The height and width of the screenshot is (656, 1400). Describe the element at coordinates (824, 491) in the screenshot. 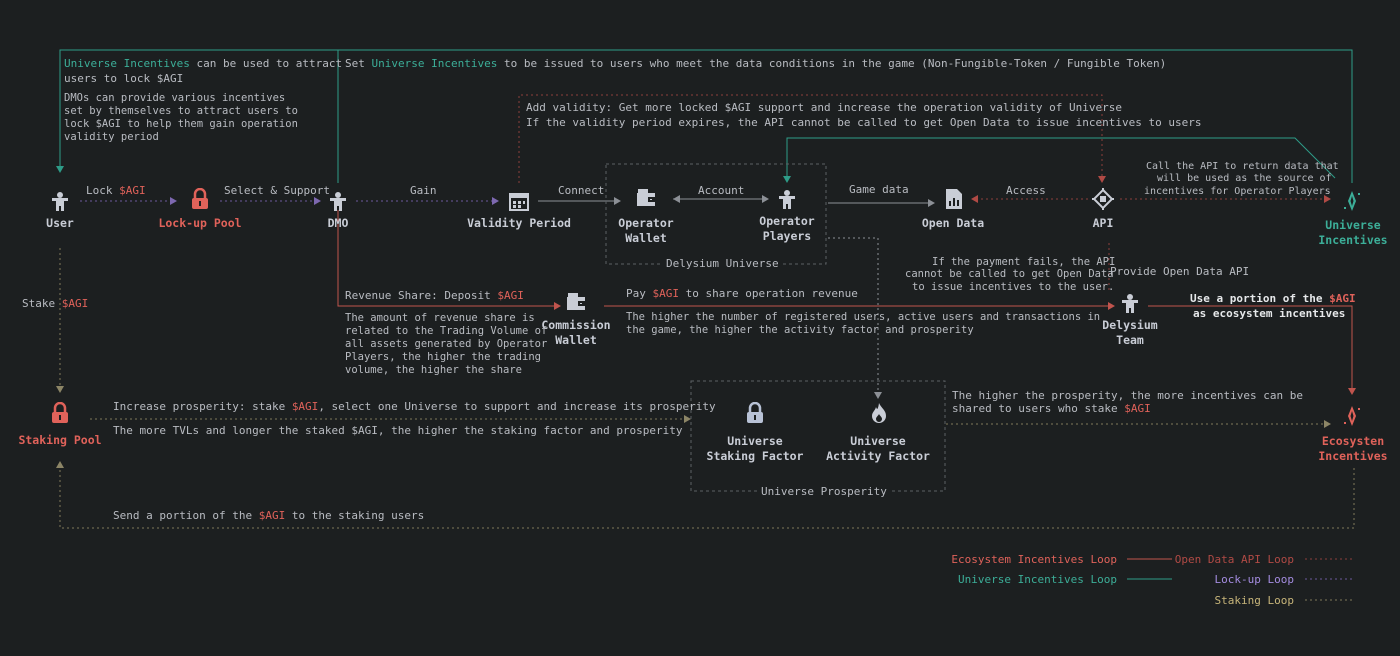

I see `group-universe-prosperity-label: Universe Prosperity` at that location.